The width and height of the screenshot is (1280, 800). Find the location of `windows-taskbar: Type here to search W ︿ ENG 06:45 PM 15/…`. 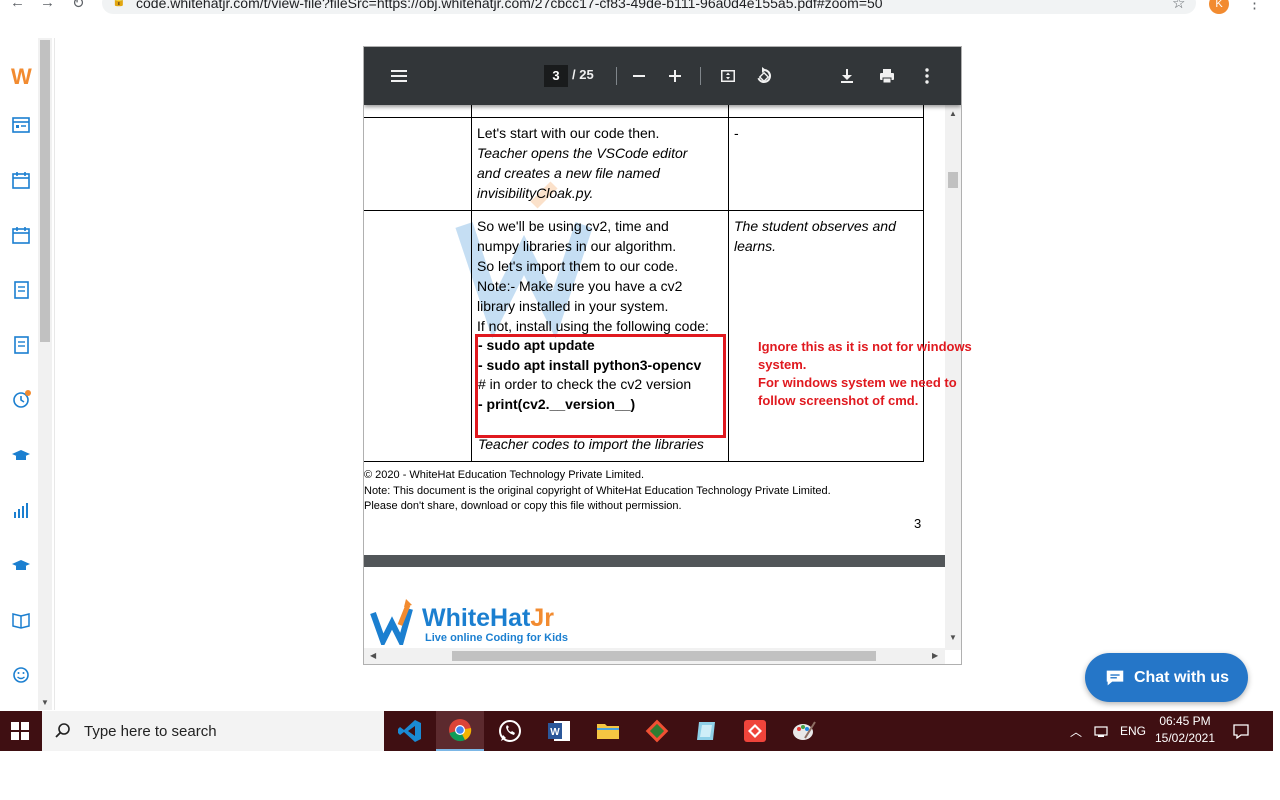

windows-taskbar: Type here to search W ︿ ENG 06:45 PM 15/… is located at coordinates (636, 731).